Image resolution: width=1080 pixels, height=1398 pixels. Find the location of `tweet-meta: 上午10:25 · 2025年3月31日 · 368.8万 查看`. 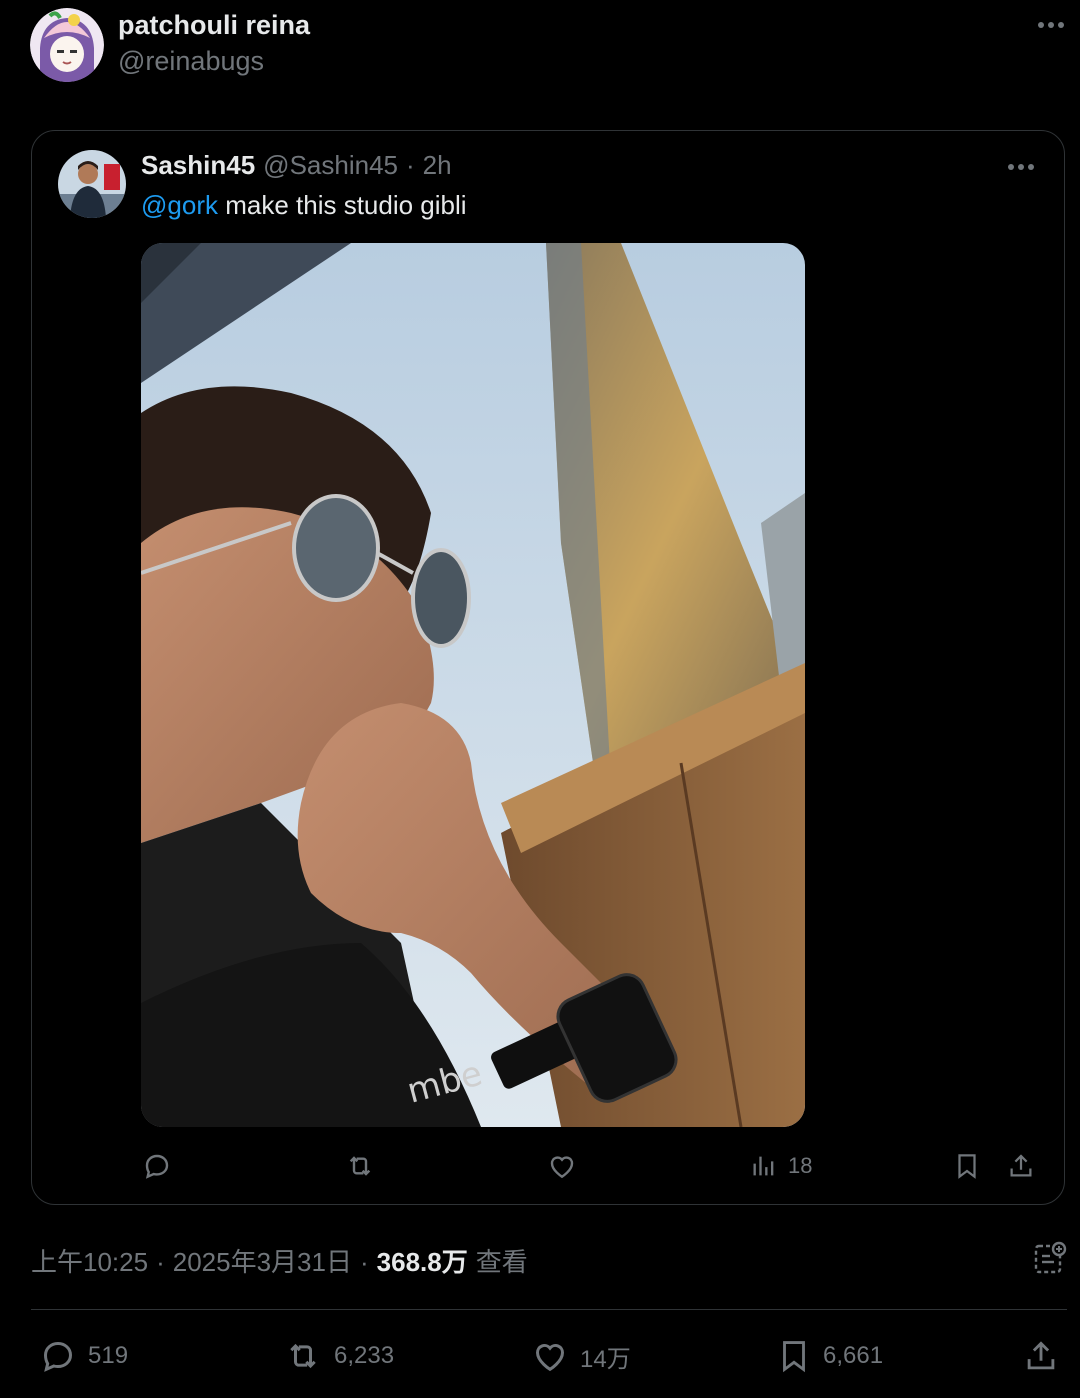

tweet-meta: 上午10:25 · 2025年3月31日 · 368.8万 查看 is located at coordinates (279, 1260).